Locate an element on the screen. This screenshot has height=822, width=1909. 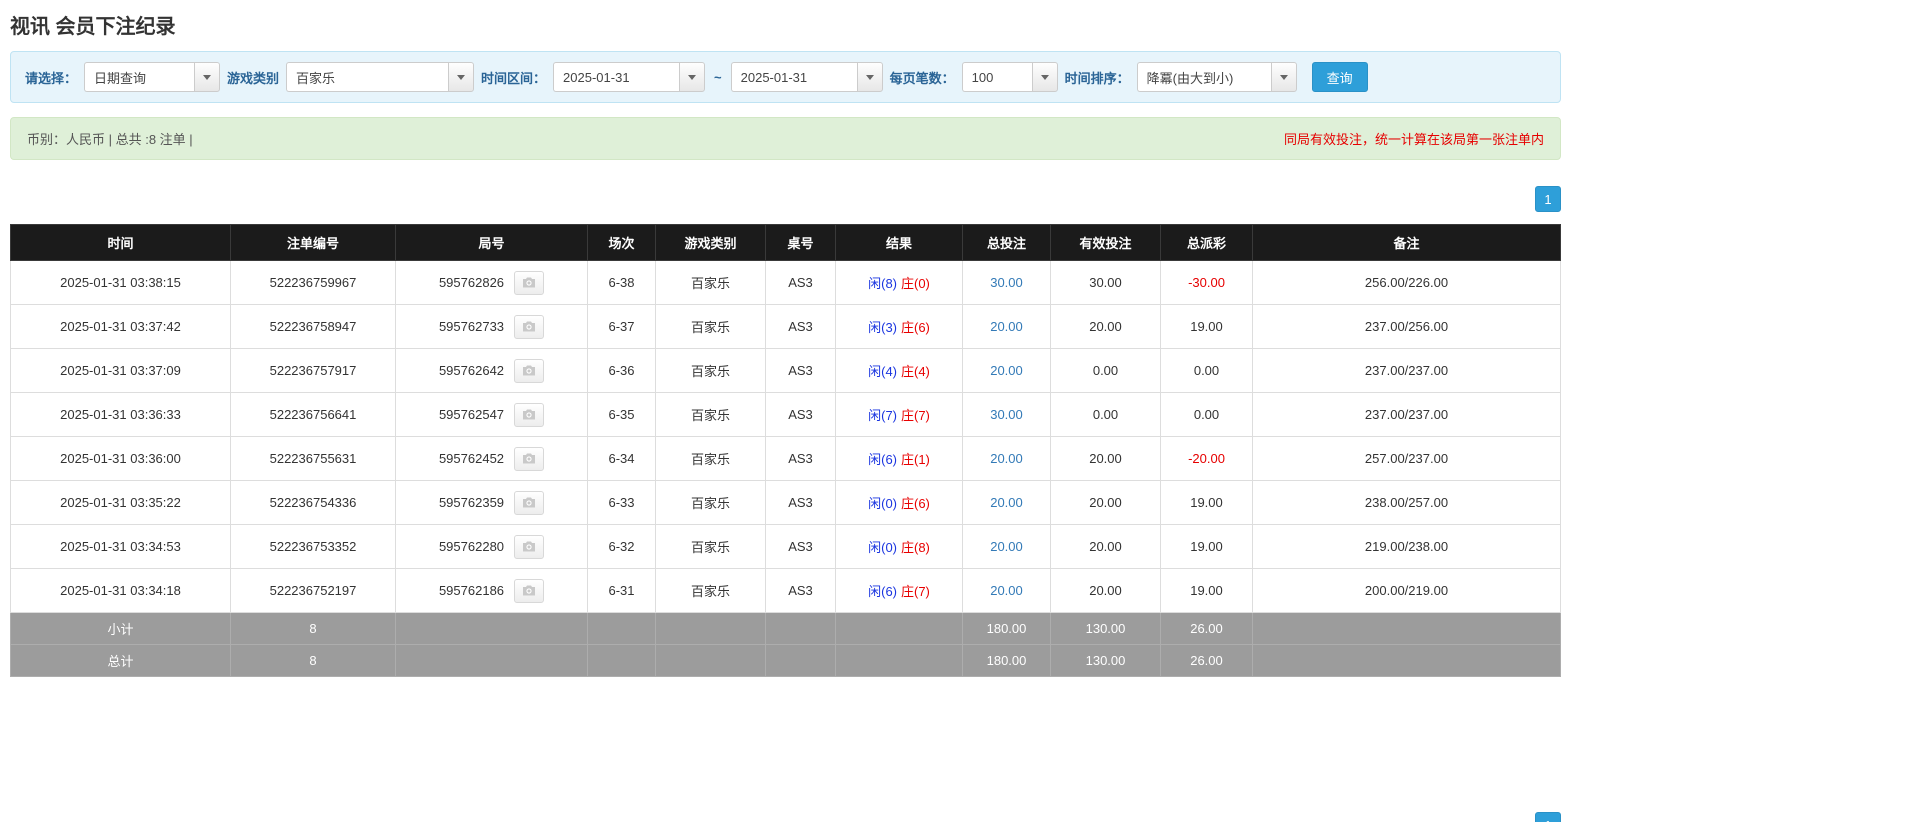
valid-bet-cell: 0.00 is located at coordinates (1105, 414).